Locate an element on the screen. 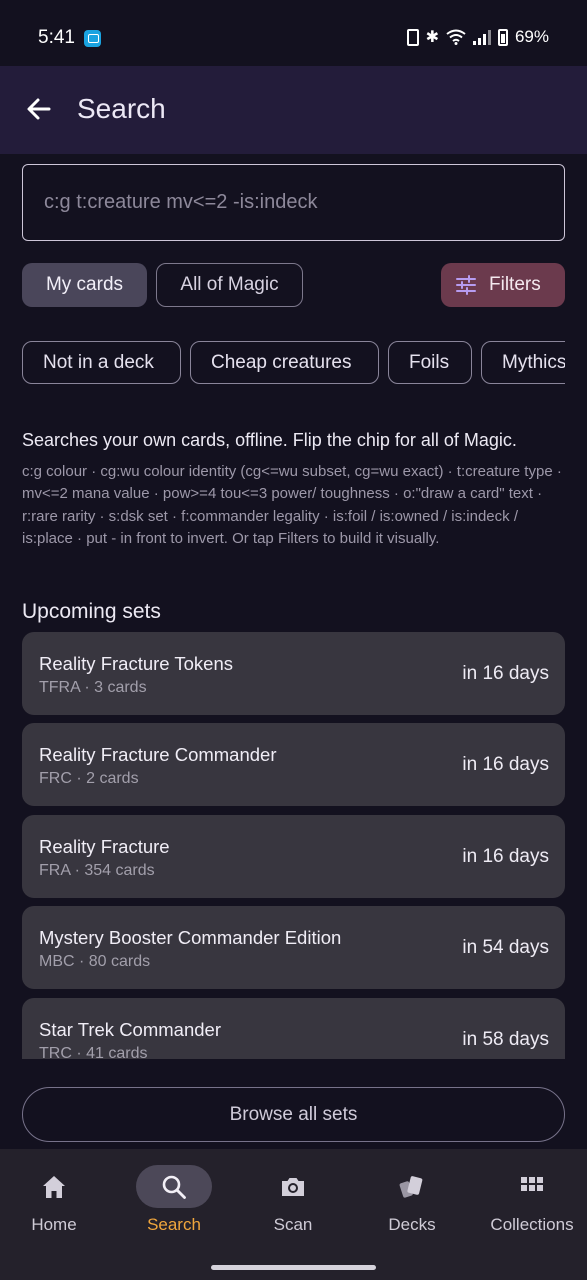 The image size is (587, 1280). set-name: Reality Fracture Commander is located at coordinates (158, 754).